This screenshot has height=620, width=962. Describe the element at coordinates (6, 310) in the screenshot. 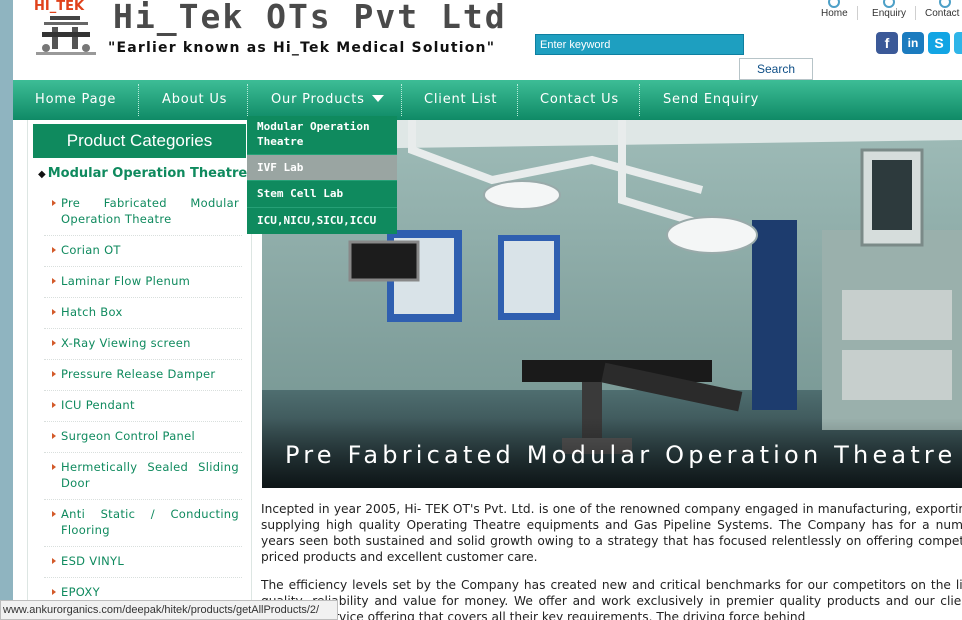

I see `page-left-border` at that location.